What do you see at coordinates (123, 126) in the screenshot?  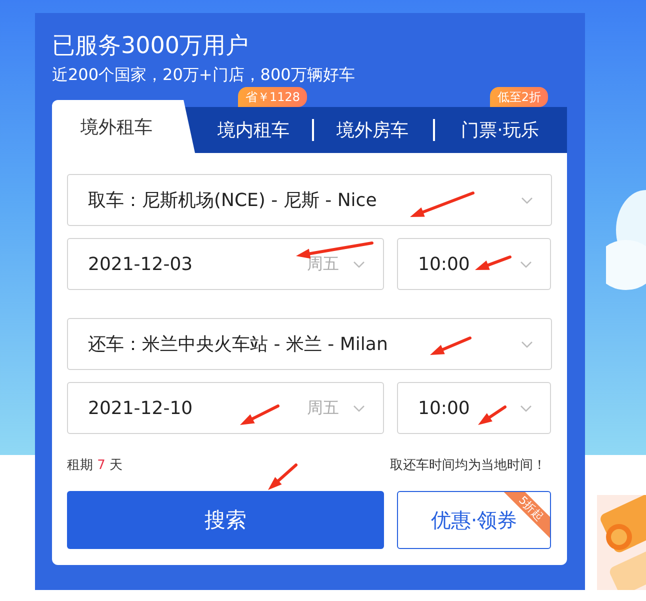 I see `tab: 境外租车` at bounding box center [123, 126].